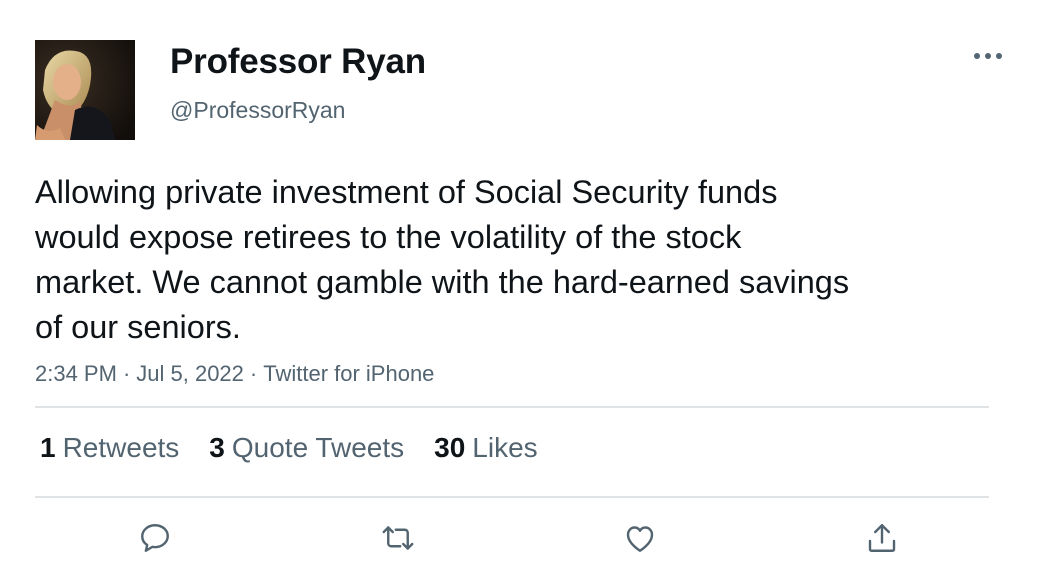 This screenshot has width=1050, height=570. What do you see at coordinates (76, 373) in the screenshot?
I see `tweet-time: 2:34 PM` at bounding box center [76, 373].